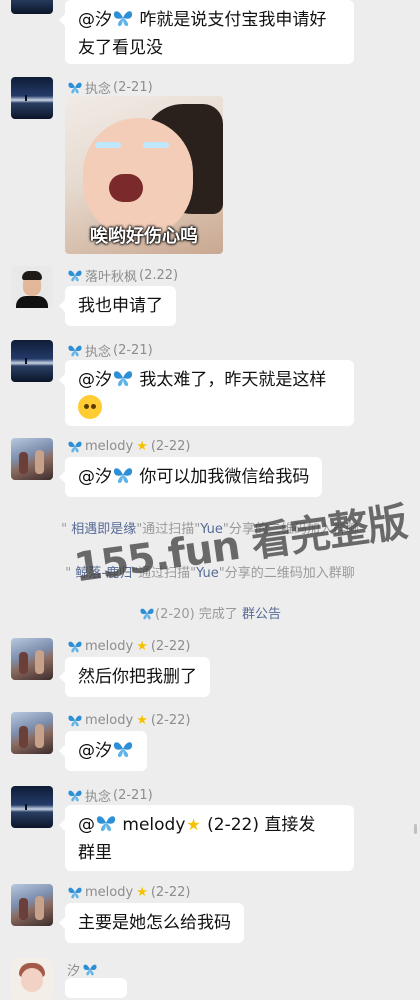 The height and width of the screenshot is (1000, 420). What do you see at coordinates (206, 393) in the screenshot?
I see `message-bubble: @汐 我太难了，昨天就是这样` at bounding box center [206, 393].